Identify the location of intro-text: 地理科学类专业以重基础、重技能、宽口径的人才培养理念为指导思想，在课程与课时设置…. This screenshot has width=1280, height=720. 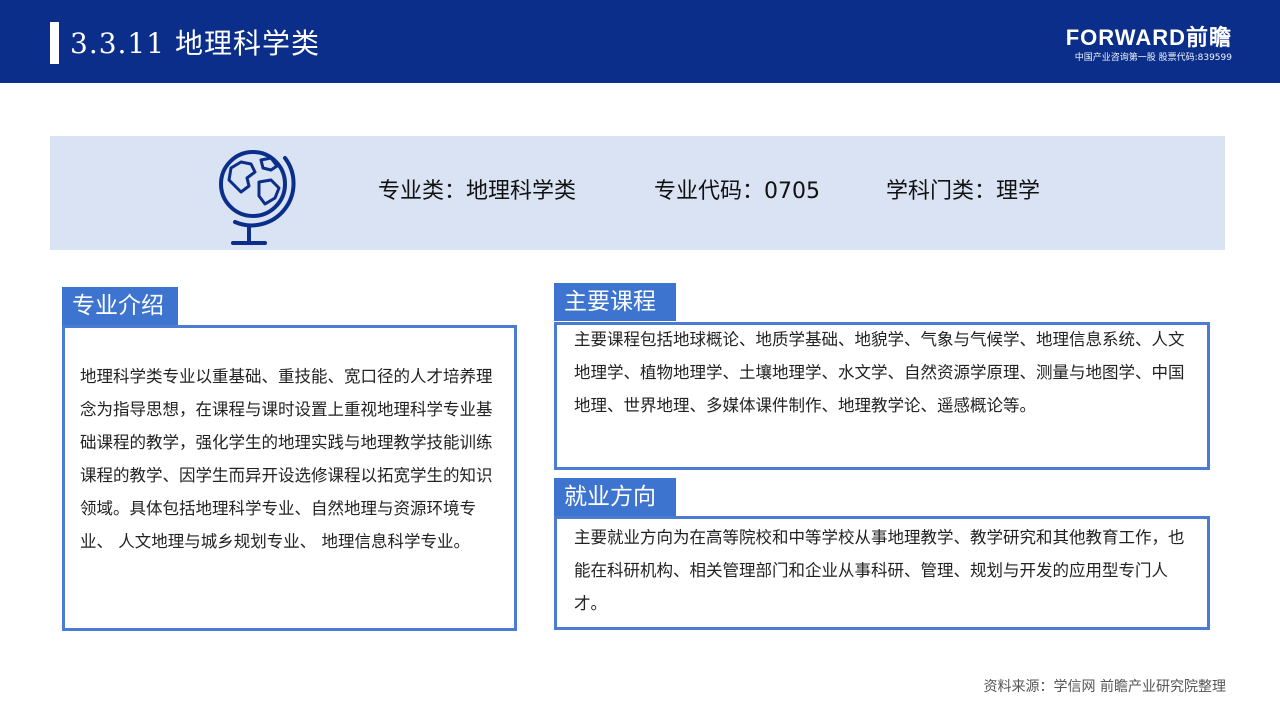
(286, 459).